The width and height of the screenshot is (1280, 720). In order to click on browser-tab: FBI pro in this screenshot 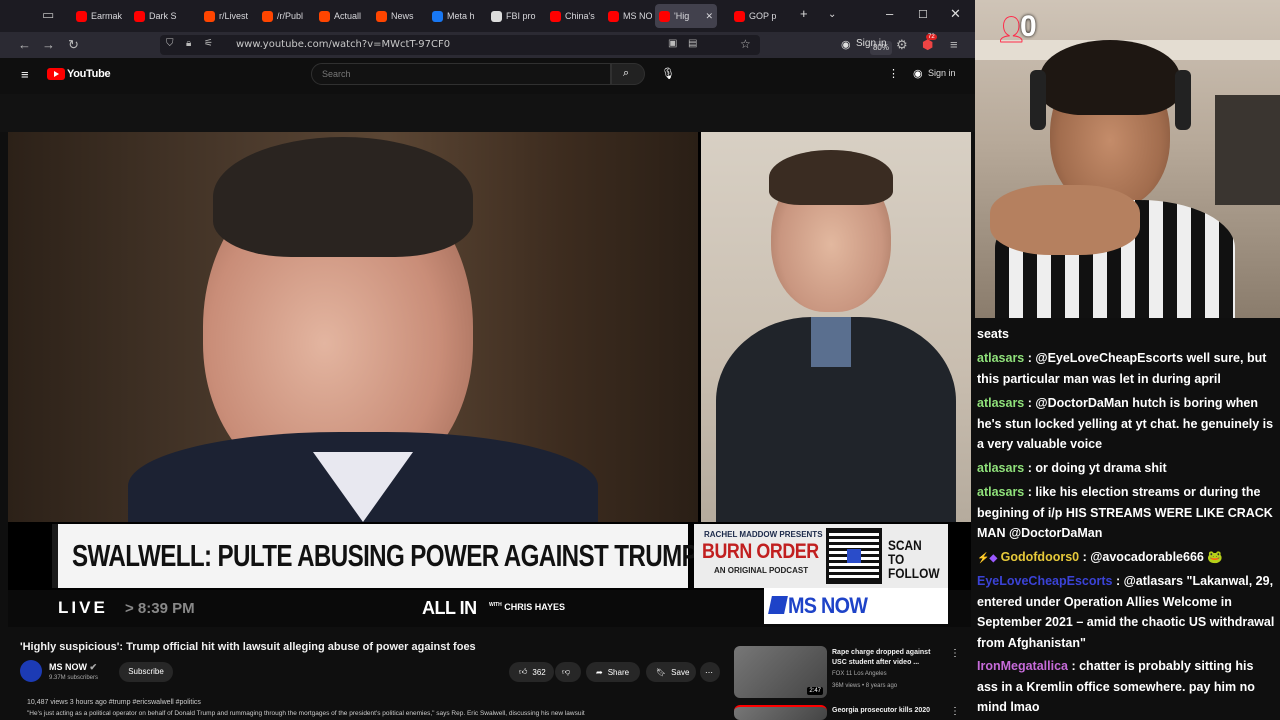, I will do `click(514, 16)`.